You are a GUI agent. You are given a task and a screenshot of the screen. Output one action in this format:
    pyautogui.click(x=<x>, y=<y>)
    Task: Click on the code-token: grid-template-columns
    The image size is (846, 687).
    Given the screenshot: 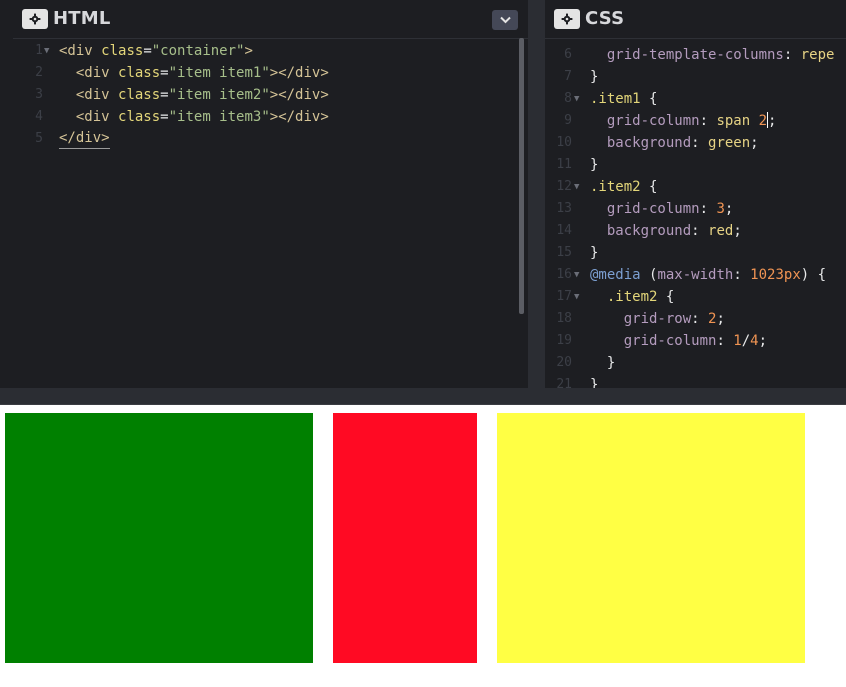 What is the action you would take?
    pyautogui.click(x=687, y=55)
    